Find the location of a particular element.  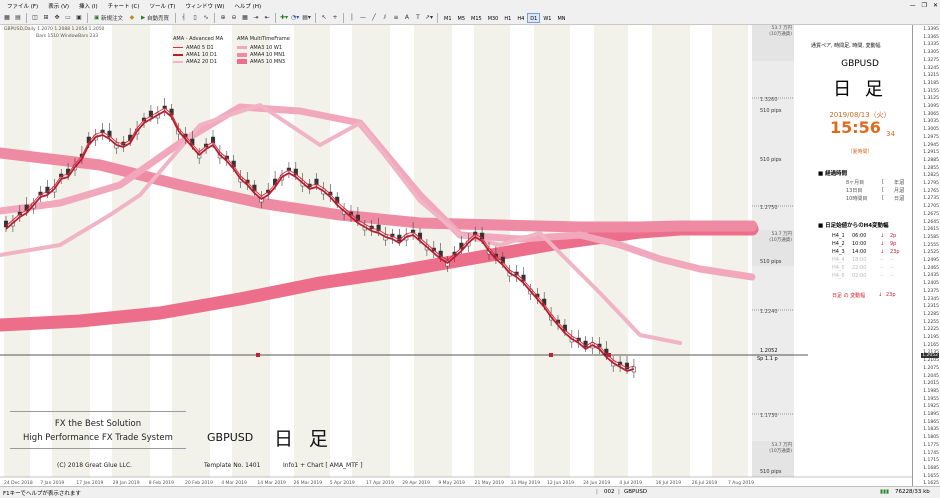

toolbar-separator is located at coordinates (343, 17).